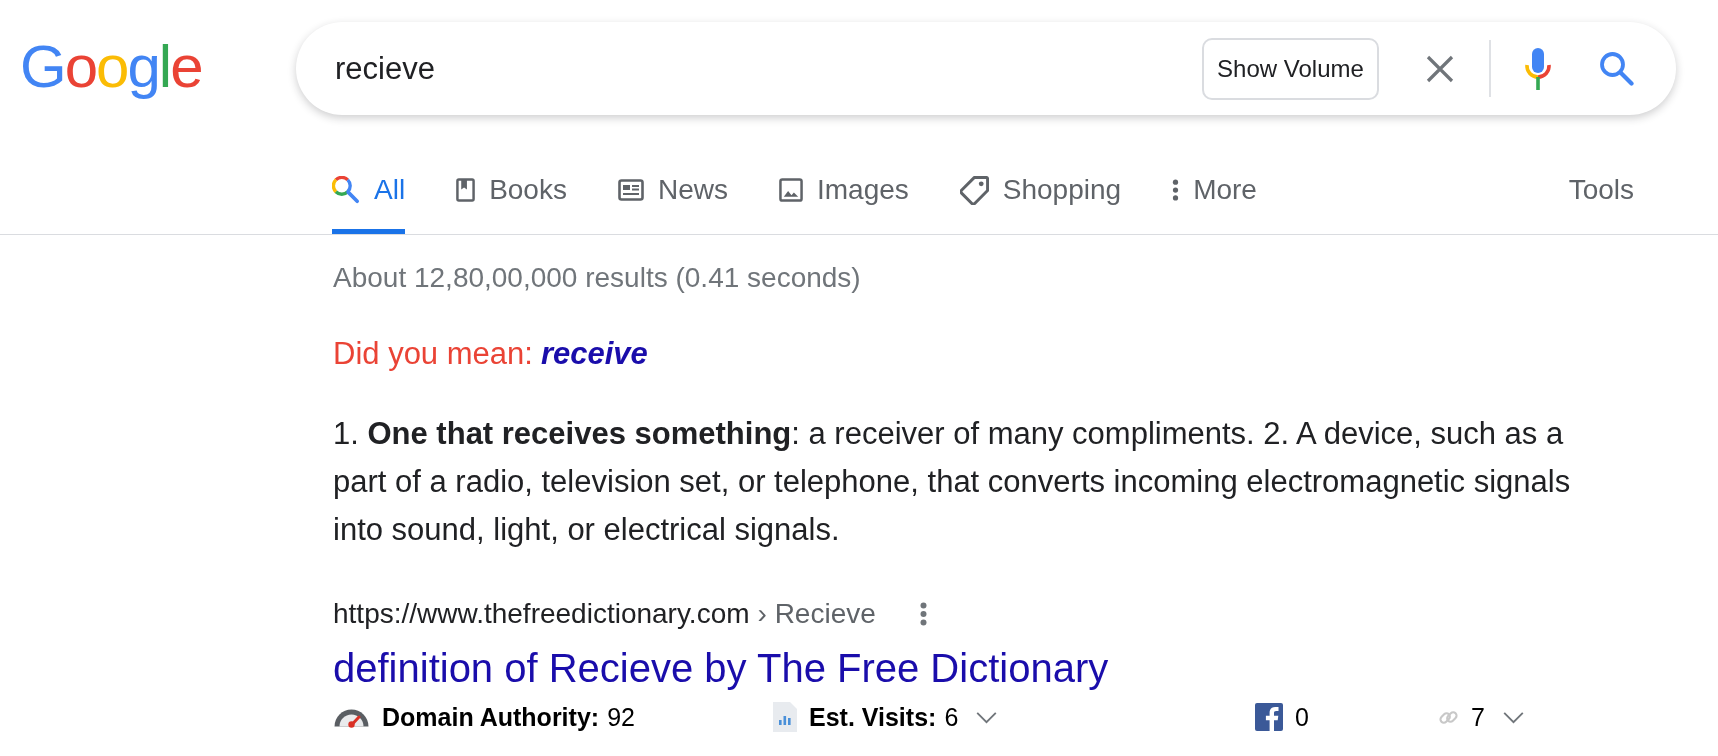 The height and width of the screenshot is (756, 1718). What do you see at coordinates (594, 353) in the screenshot?
I see `suggestion-link: receive` at bounding box center [594, 353].